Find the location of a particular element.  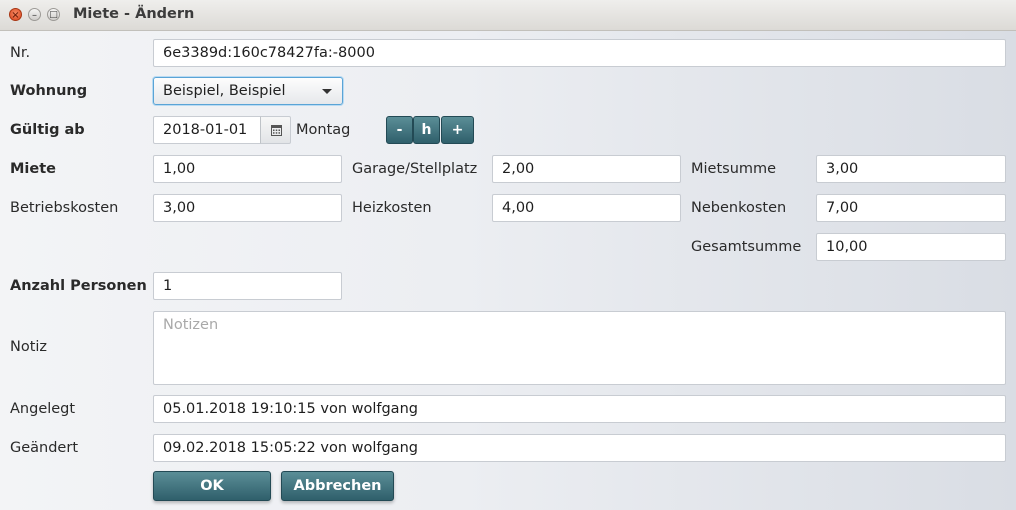

anzahl-personen-label: Anzahl Personen is located at coordinates (78, 286).